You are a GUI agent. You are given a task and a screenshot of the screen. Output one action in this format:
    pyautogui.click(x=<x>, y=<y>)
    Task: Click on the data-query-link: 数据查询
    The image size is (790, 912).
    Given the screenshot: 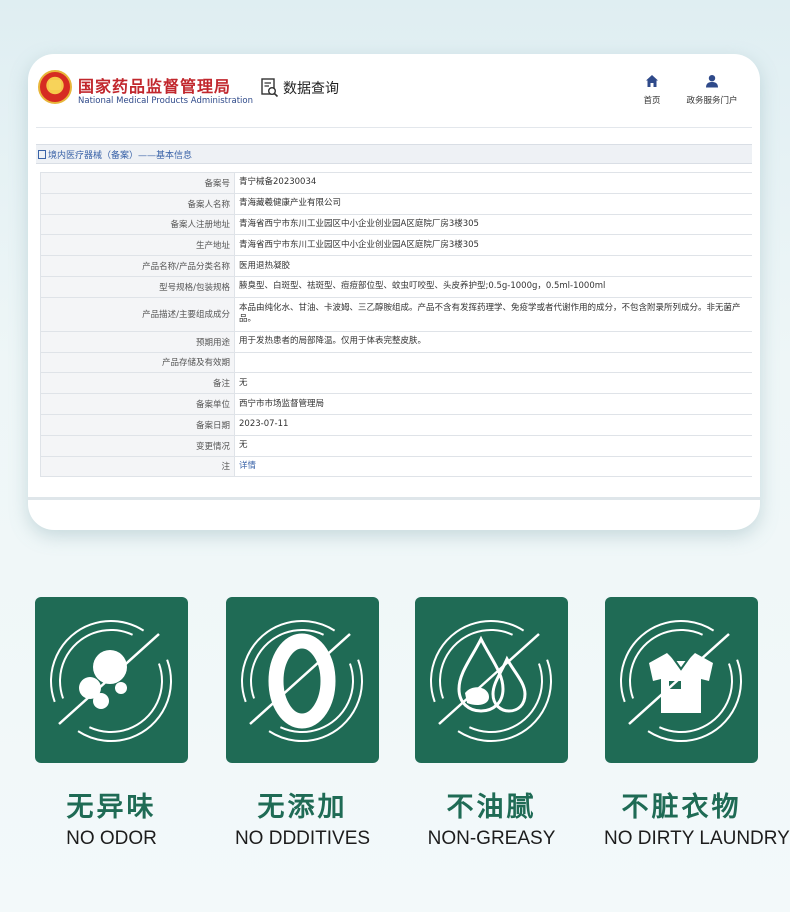 What is the action you would take?
    pyautogui.click(x=300, y=88)
    